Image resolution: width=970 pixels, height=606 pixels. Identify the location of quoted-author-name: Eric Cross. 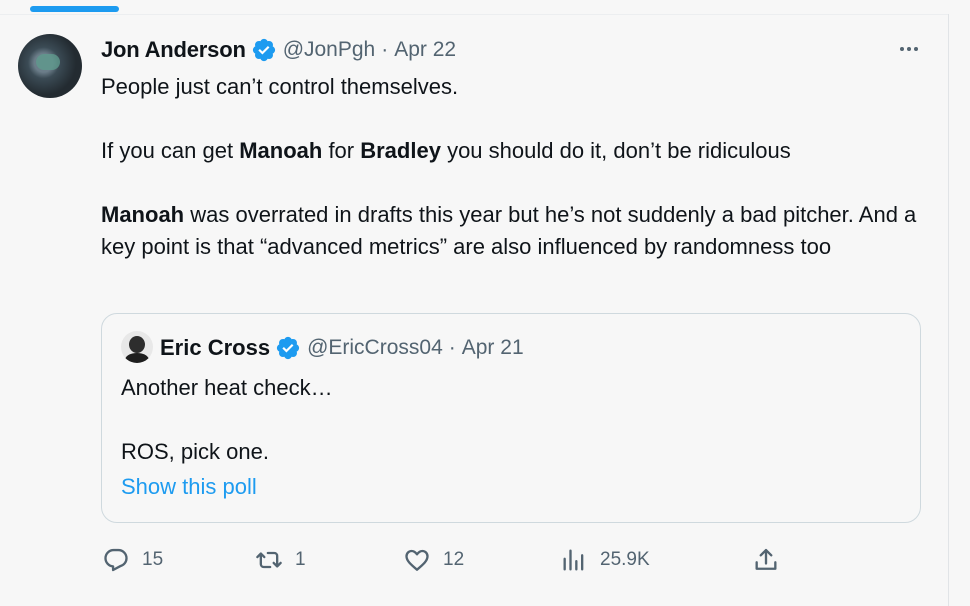
(215, 347).